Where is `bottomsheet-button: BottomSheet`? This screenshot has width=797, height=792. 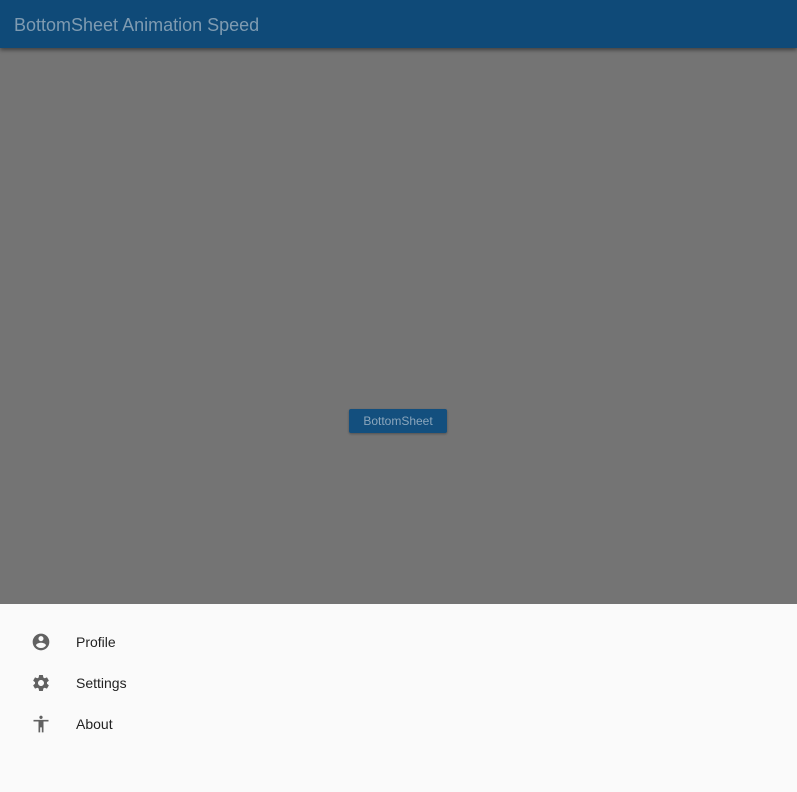 bottomsheet-button: BottomSheet is located at coordinates (398, 421).